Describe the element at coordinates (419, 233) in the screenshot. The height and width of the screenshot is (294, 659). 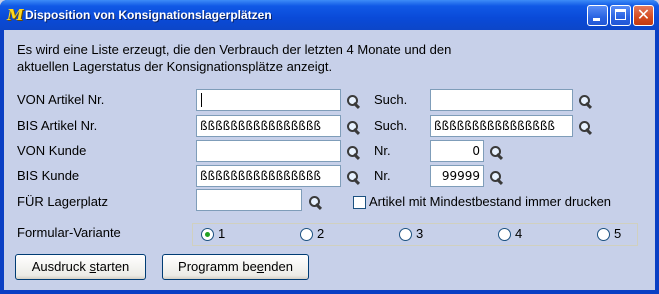
I see `variant-option-3: 3` at that location.